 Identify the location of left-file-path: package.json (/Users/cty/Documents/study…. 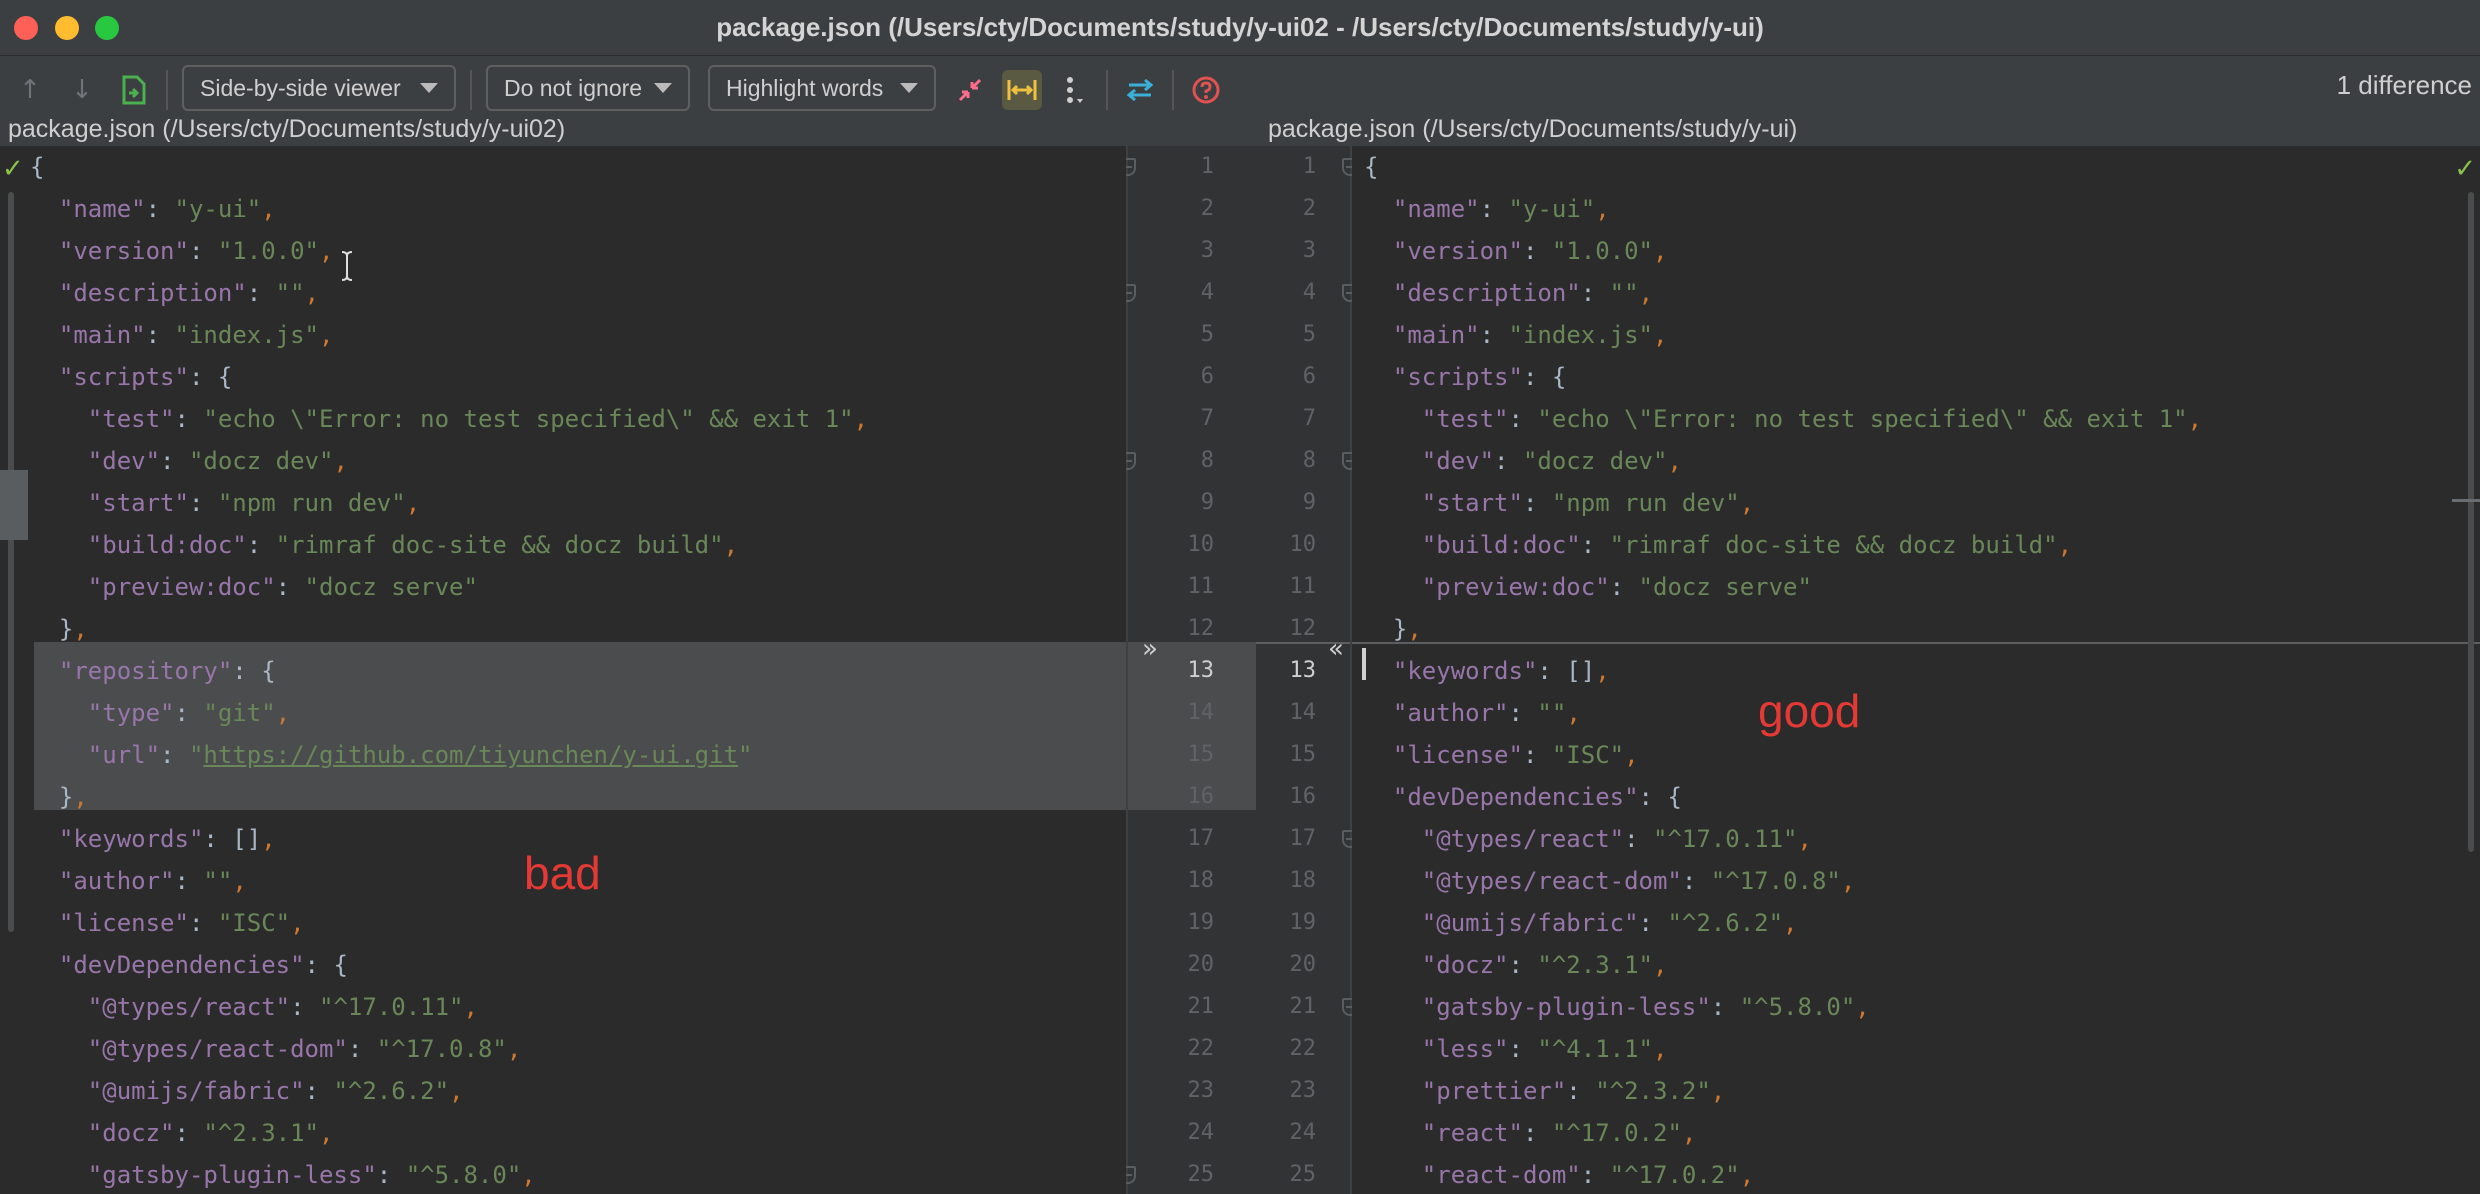
(630, 130).